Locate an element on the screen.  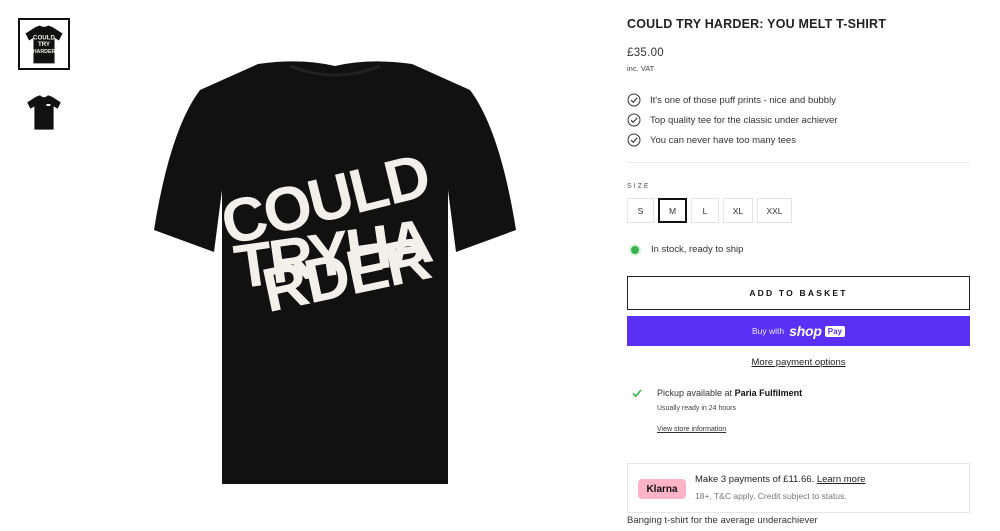
stock-status: In stock, ready to ship is located at coordinates (687, 249).